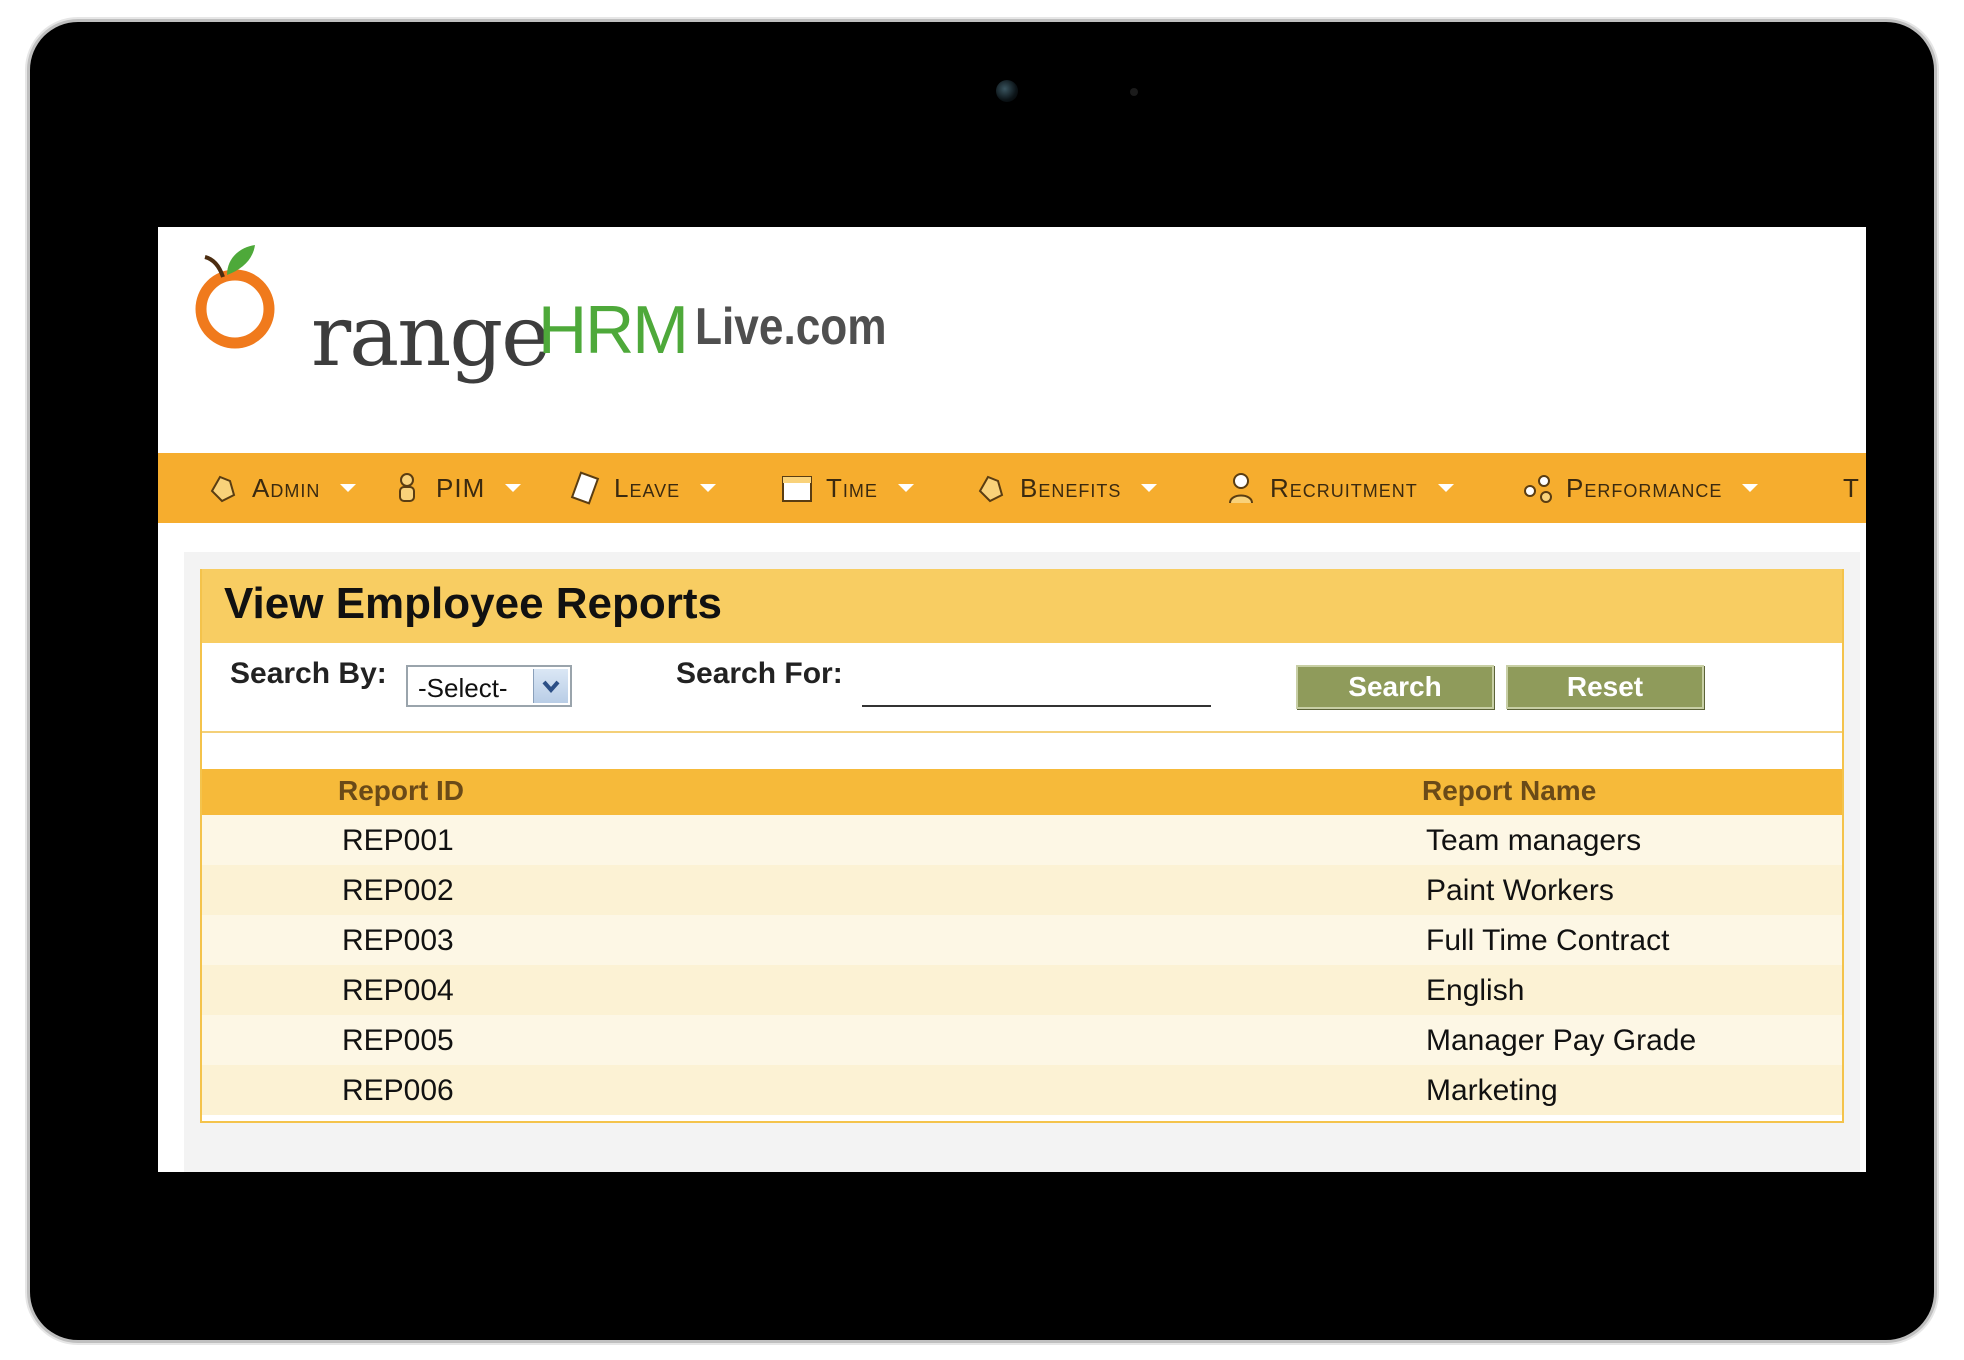 Image resolution: width=1964 pixels, height=1360 pixels. I want to click on nav-performance: Performance, so click(1646, 488).